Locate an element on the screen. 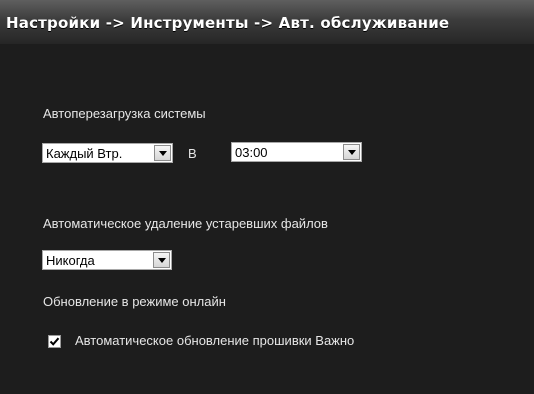 The width and height of the screenshot is (534, 394). check-icon is located at coordinates (54, 341).